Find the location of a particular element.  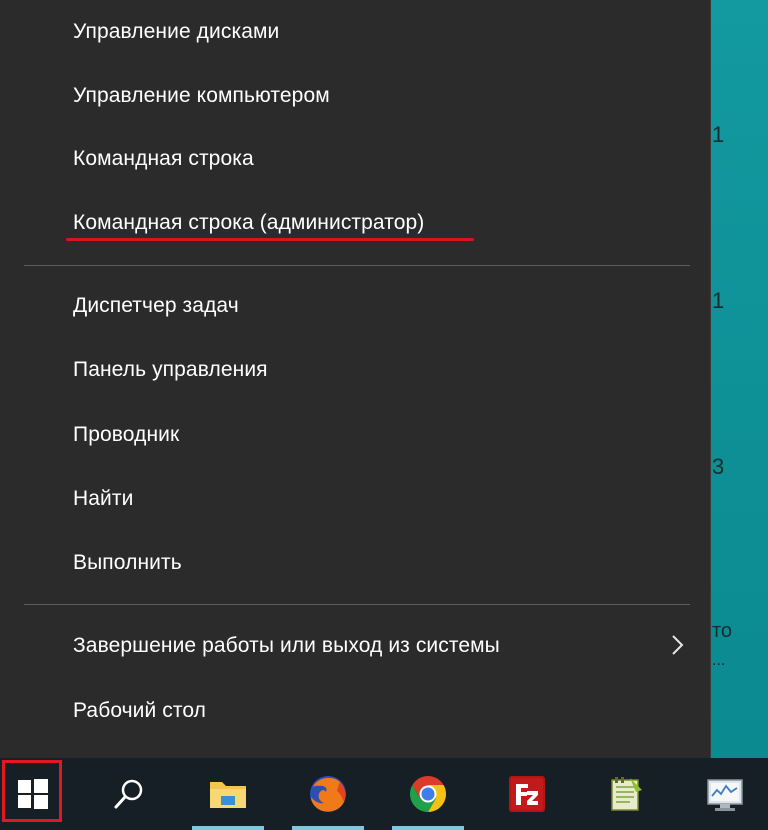

taskbar-resource-monitor is located at coordinates (725, 794).